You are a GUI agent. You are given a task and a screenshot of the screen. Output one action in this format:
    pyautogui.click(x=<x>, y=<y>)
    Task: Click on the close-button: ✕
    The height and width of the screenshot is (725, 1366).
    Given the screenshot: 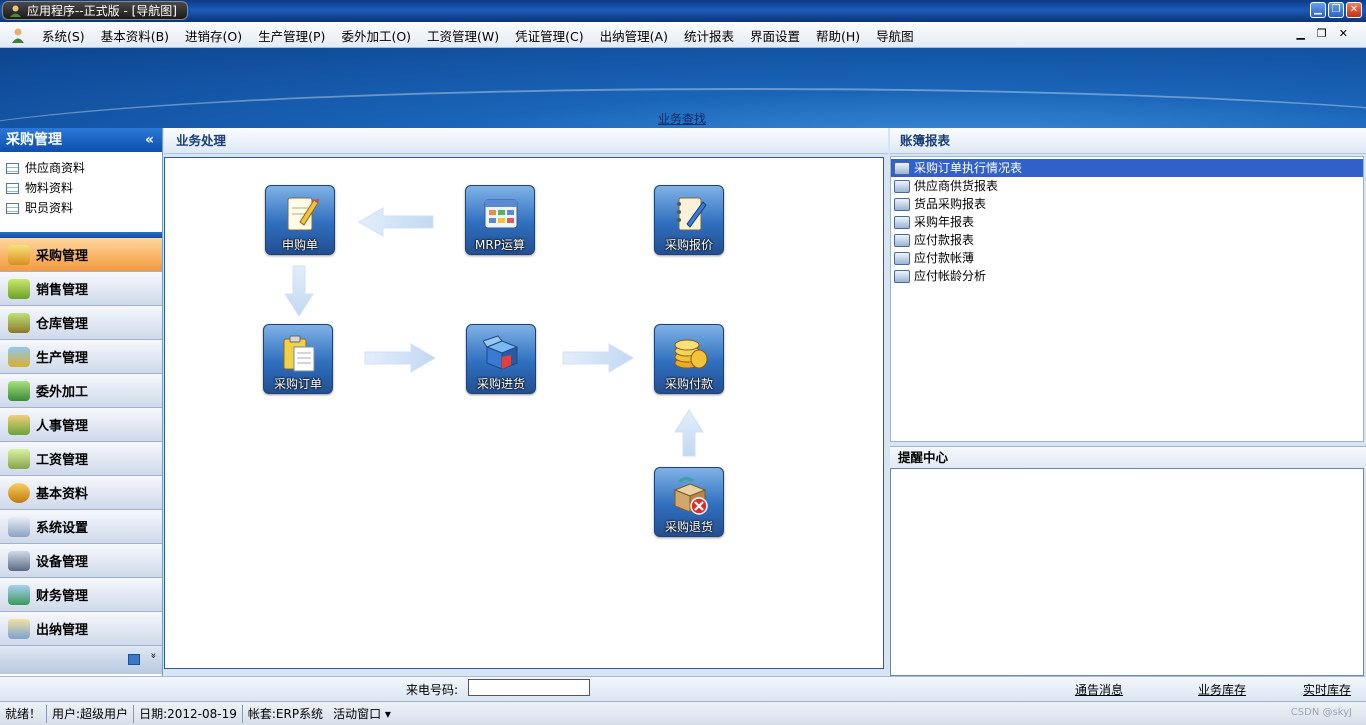 What is the action you would take?
    pyautogui.click(x=1354, y=10)
    